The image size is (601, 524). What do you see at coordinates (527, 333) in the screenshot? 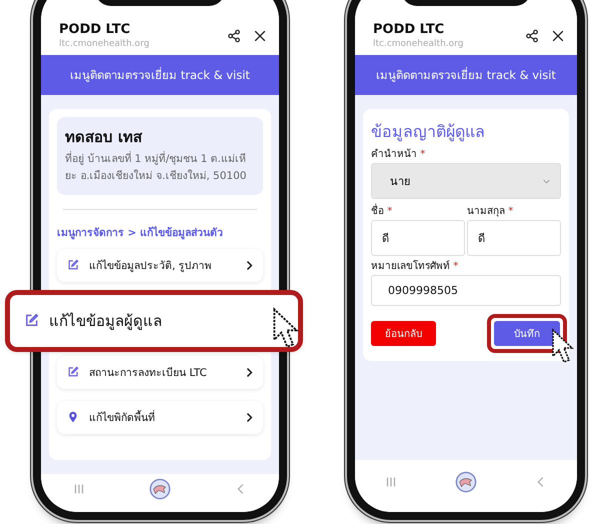
I see `save-button: บันทึก` at bounding box center [527, 333].